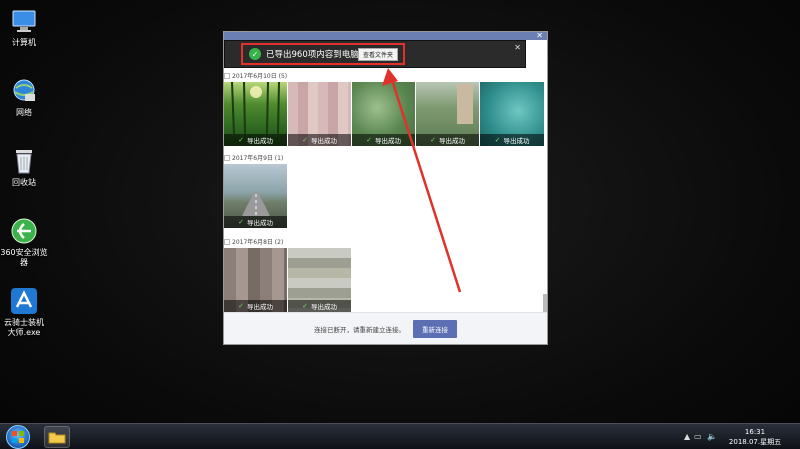 Image resolution: width=800 pixels, height=449 pixels. Describe the element at coordinates (24, 231) in the screenshot. I see `browser-360-icon` at that location.